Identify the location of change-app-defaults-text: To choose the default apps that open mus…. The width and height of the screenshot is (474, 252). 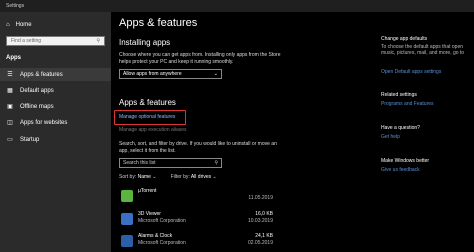
(423, 50).